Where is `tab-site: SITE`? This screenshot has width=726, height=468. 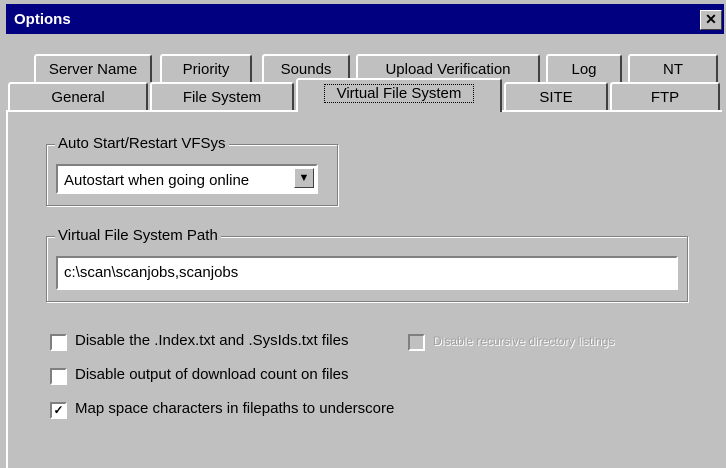 tab-site: SITE is located at coordinates (556, 97).